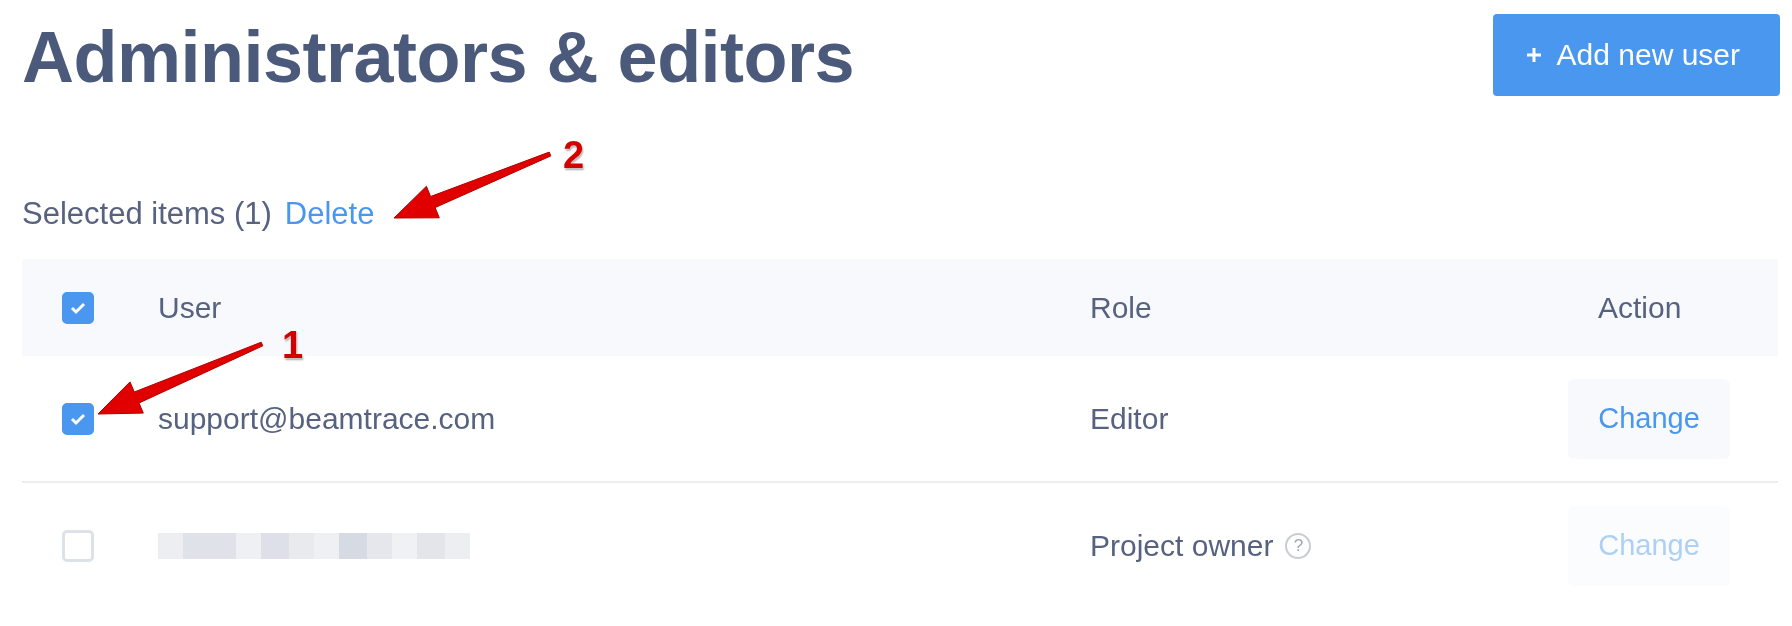  What do you see at coordinates (1640, 307) in the screenshot?
I see `column-header: Action` at bounding box center [1640, 307].